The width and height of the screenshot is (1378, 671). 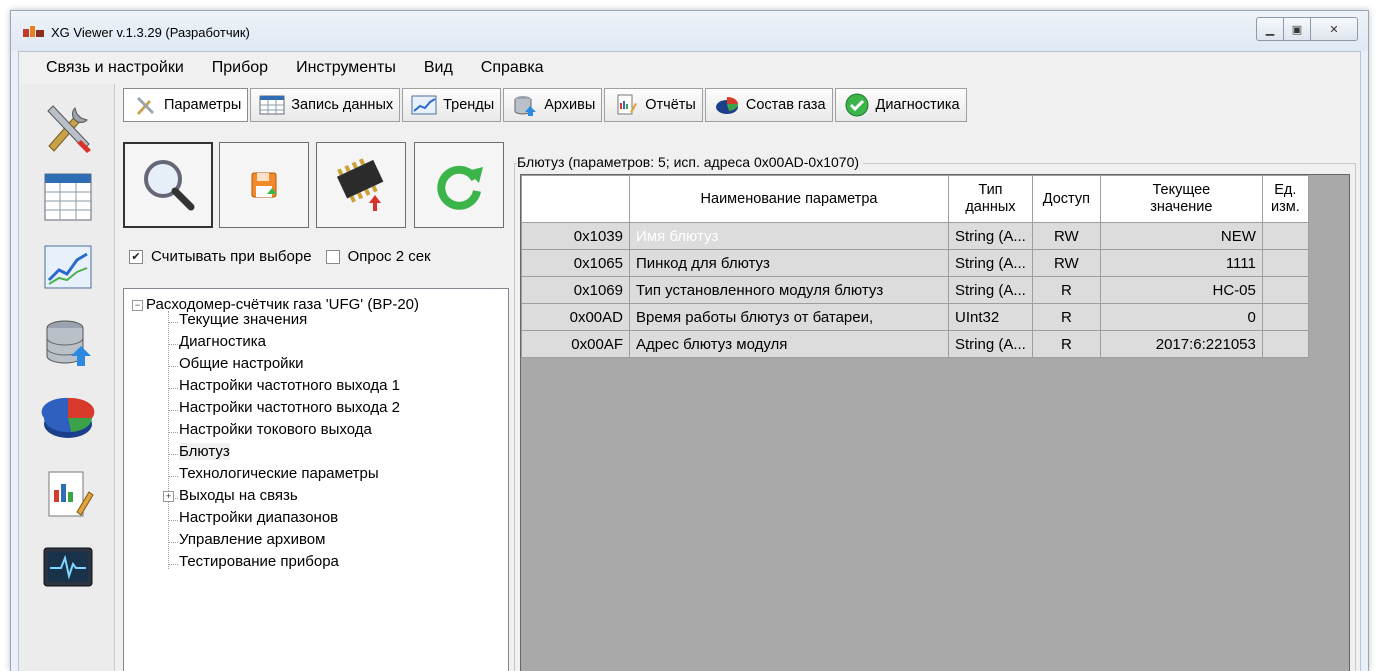 I want to click on save-button, so click(x=264, y=185).